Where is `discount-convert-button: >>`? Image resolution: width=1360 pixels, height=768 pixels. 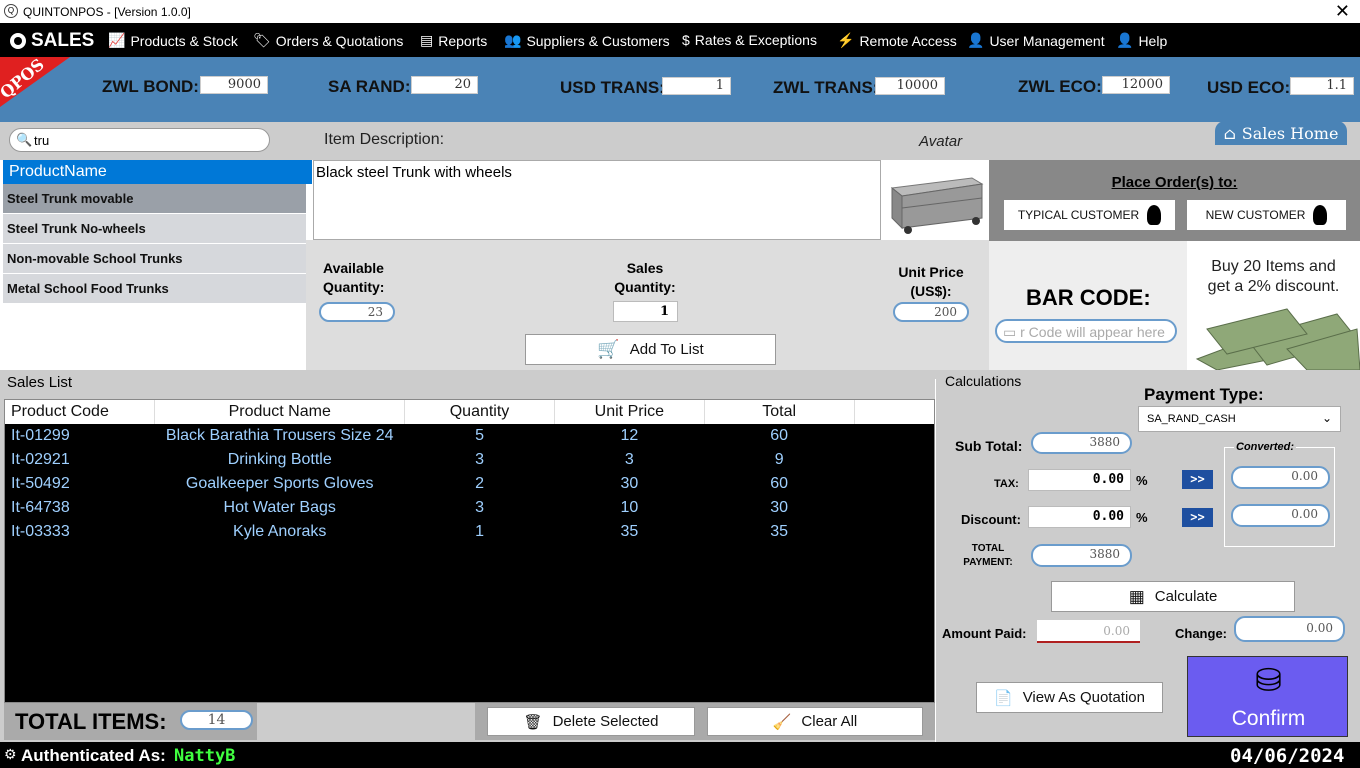 discount-convert-button: >> is located at coordinates (1197, 517).